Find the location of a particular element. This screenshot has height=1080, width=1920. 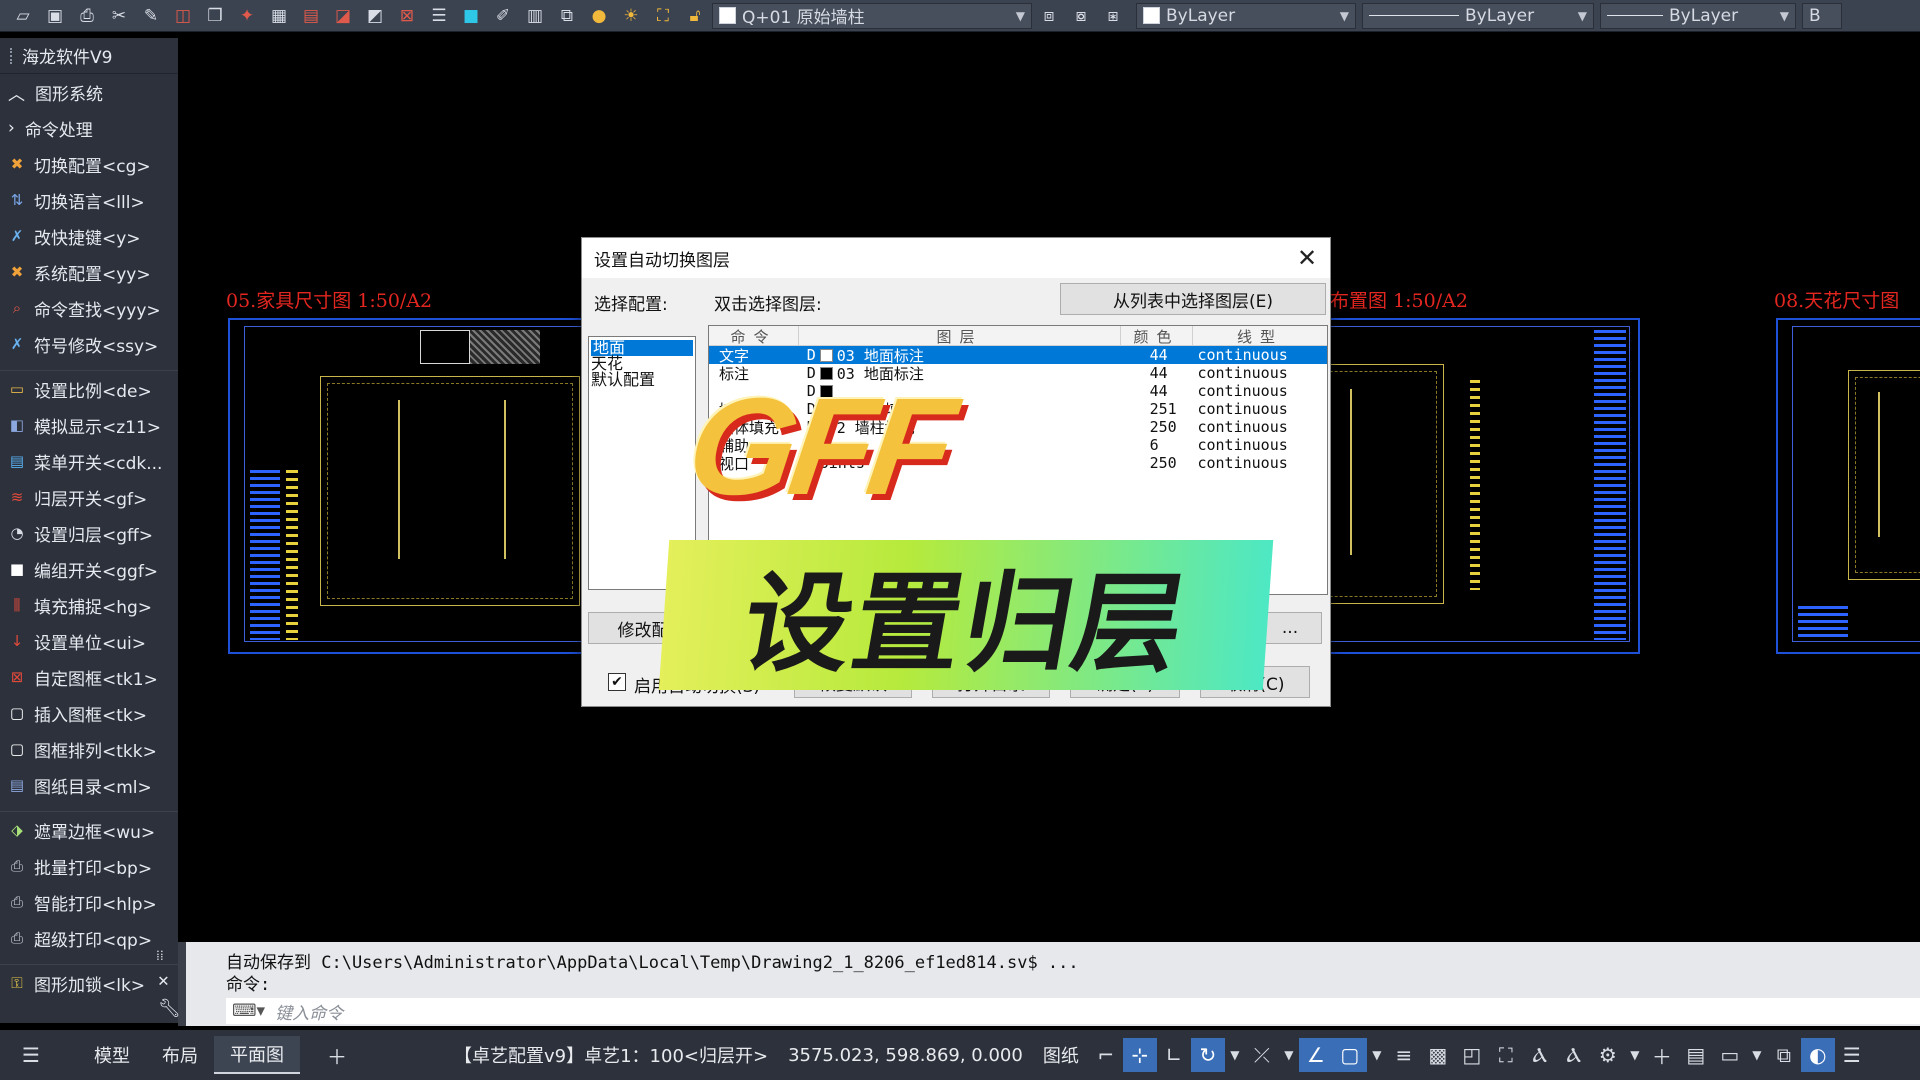

command-input: ⌨▾ 键入命令 is located at coordinates (1073, 1011).